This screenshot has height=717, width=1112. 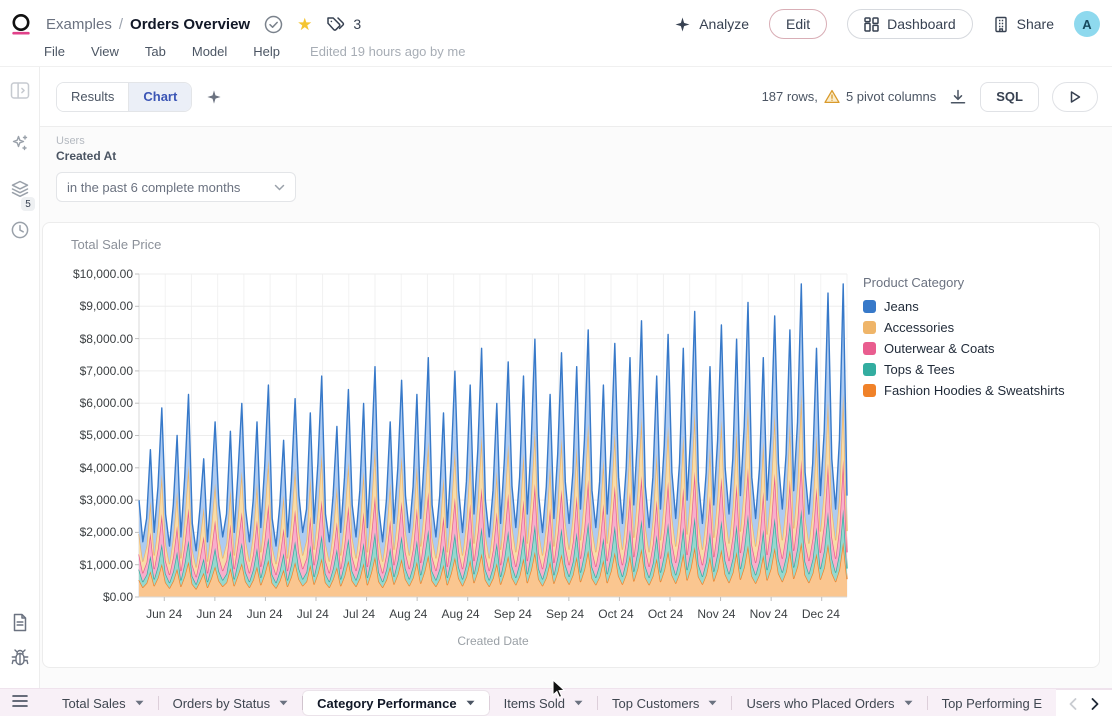 I want to click on verified-check-icon, so click(x=273, y=24).